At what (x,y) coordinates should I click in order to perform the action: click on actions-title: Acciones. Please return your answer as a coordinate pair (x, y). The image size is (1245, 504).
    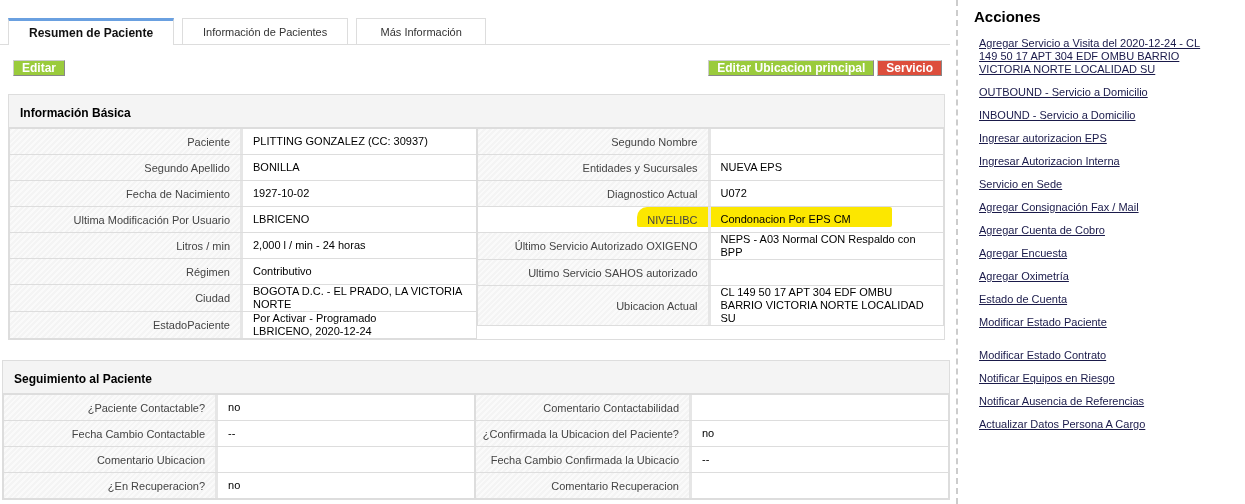
    Looking at the image, I should click on (1008, 16).